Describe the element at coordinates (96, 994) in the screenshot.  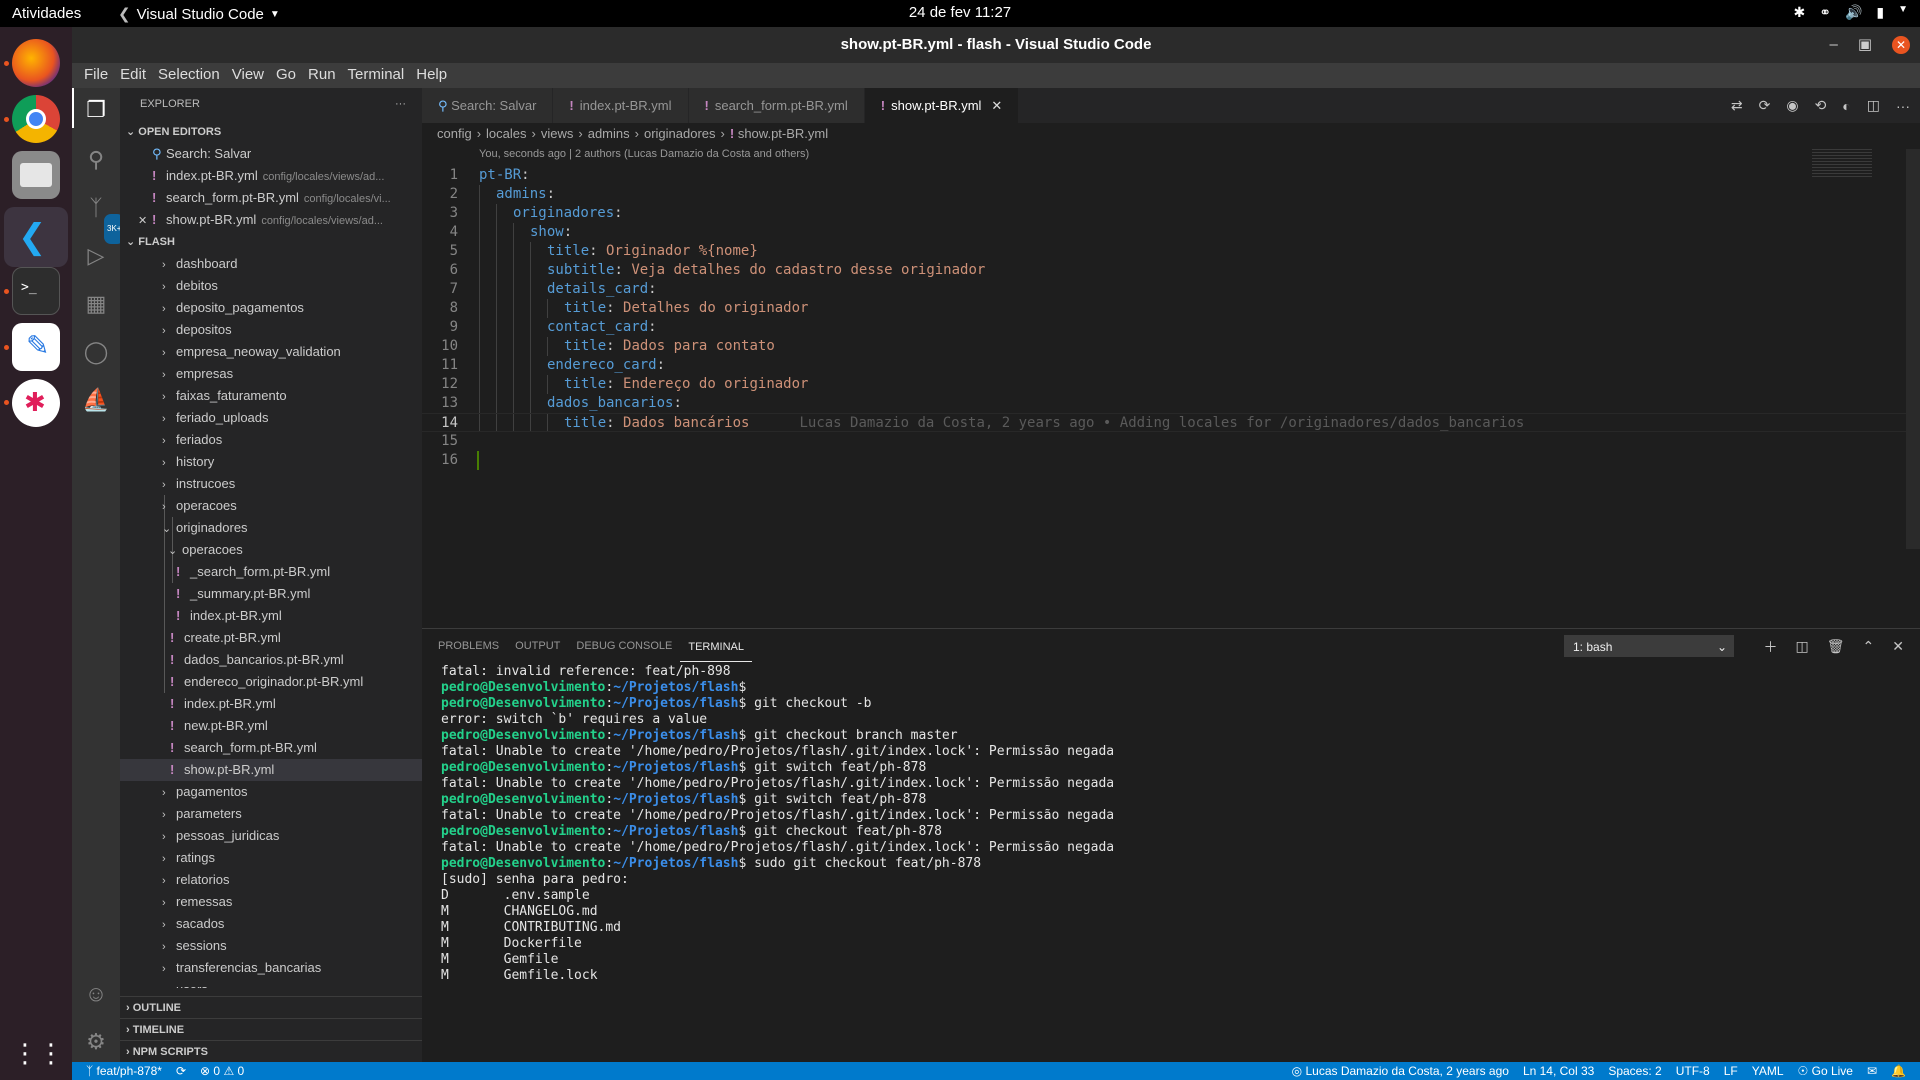
I see `accounts-icon: ☺` at that location.